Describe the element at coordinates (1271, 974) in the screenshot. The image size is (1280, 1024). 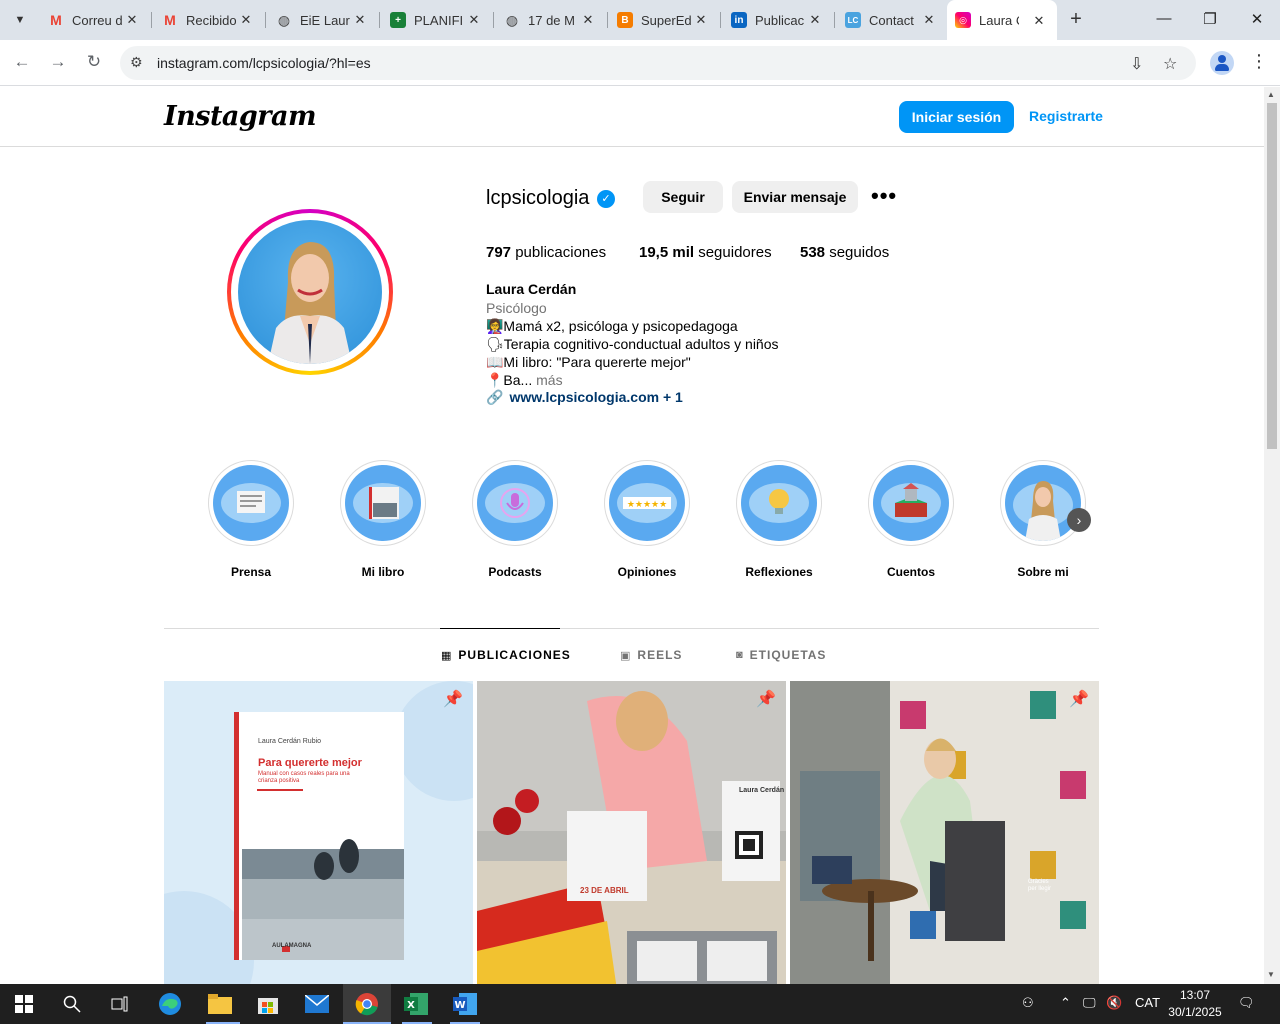
I see `scroll-down-icon: ▼` at that location.